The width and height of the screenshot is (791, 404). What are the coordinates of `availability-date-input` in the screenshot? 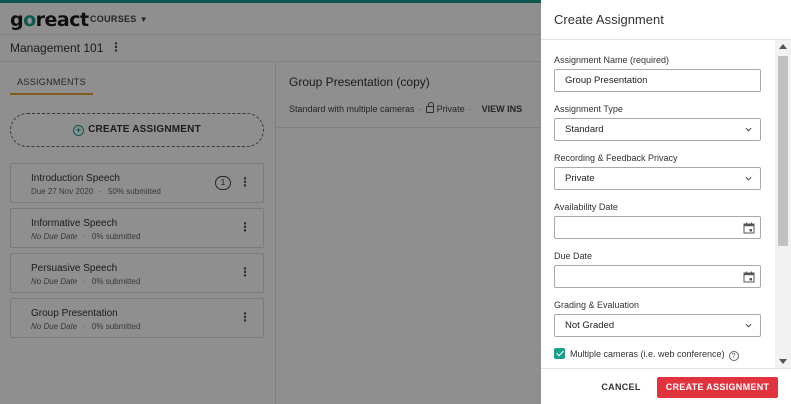 It's located at (657, 227).